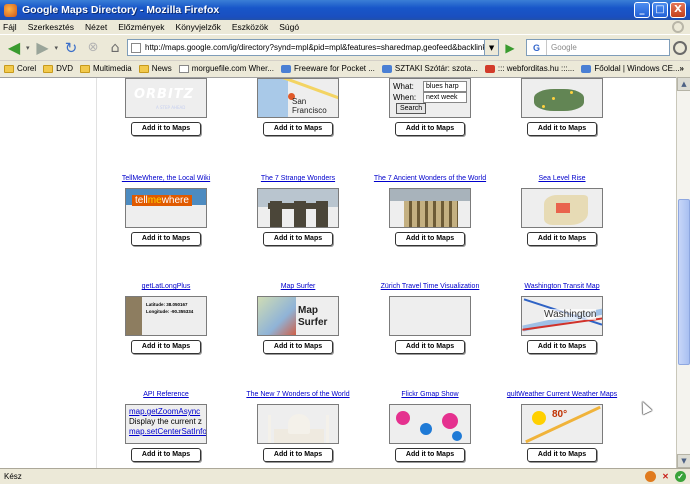  What do you see at coordinates (298, 179) in the screenshot?
I see `gadget-title-link: The 7 Strange Wonders` at bounding box center [298, 179].